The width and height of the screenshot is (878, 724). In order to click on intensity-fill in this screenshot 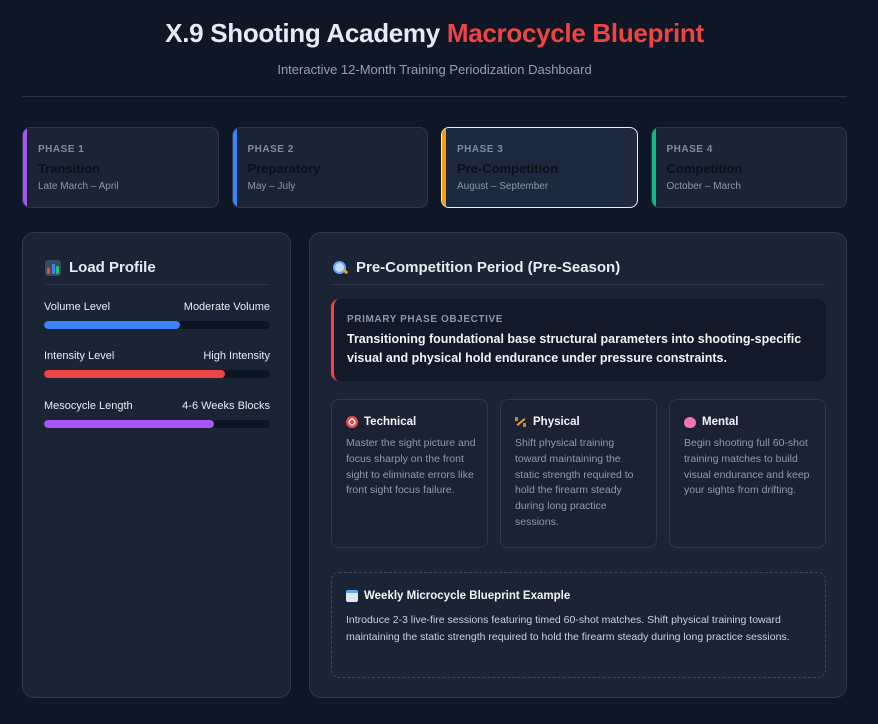, I will do `click(134, 374)`.